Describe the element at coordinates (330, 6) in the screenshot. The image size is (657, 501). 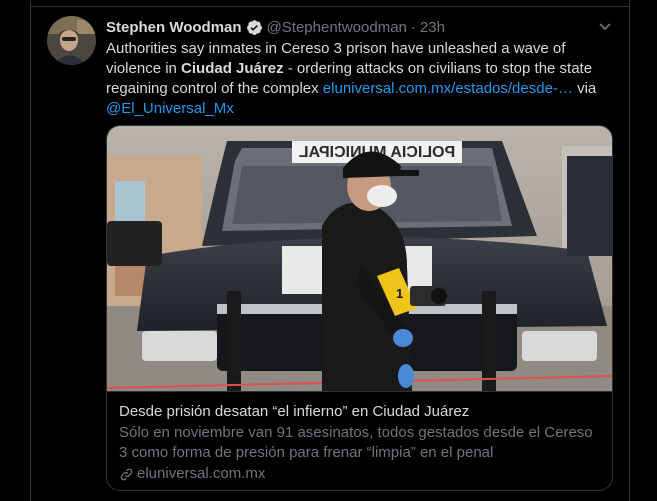
I see `divider` at that location.